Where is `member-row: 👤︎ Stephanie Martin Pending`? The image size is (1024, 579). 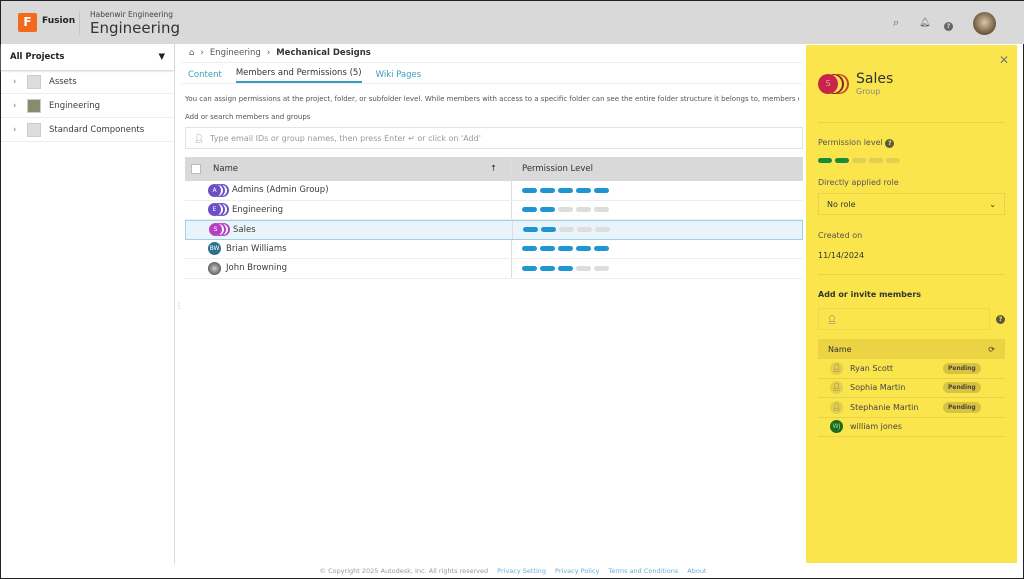 member-row: 👤︎ Stephanie Martin Pending is located at coordinates (911, 408).